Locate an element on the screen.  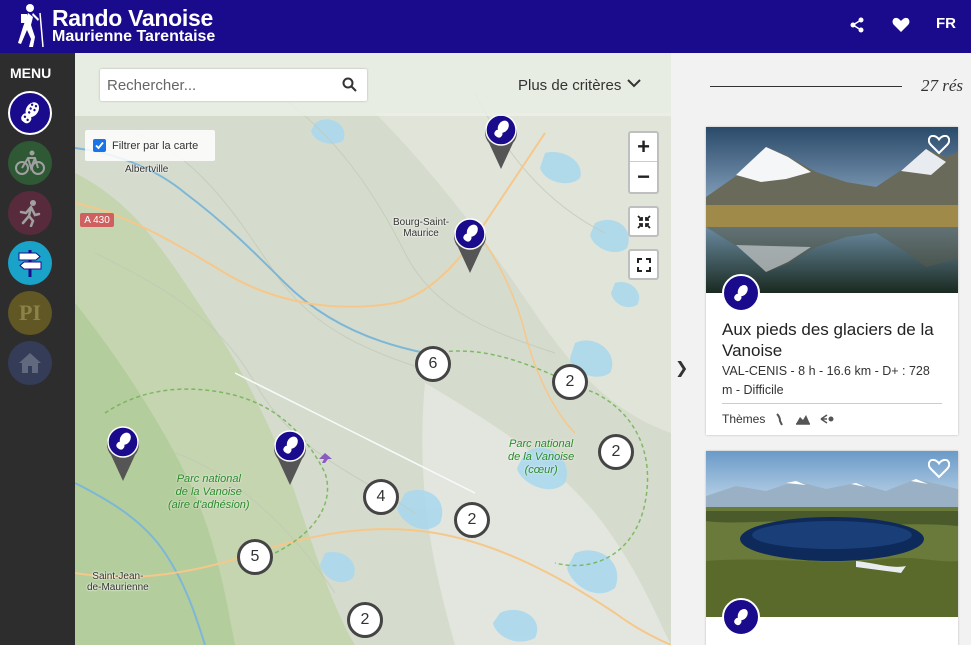
favorites-heart-icon is located at coordinates (901, 25).